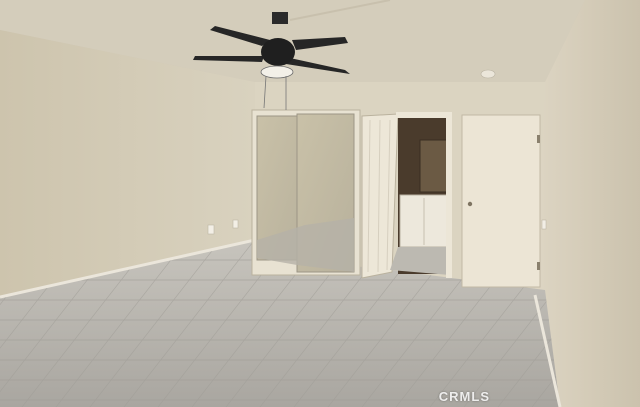 The height and width of the screenshot is (407, 640). Describe the element at coordinates (449, 195) in the screenshot. I see `doorway-trim-right` at that location.